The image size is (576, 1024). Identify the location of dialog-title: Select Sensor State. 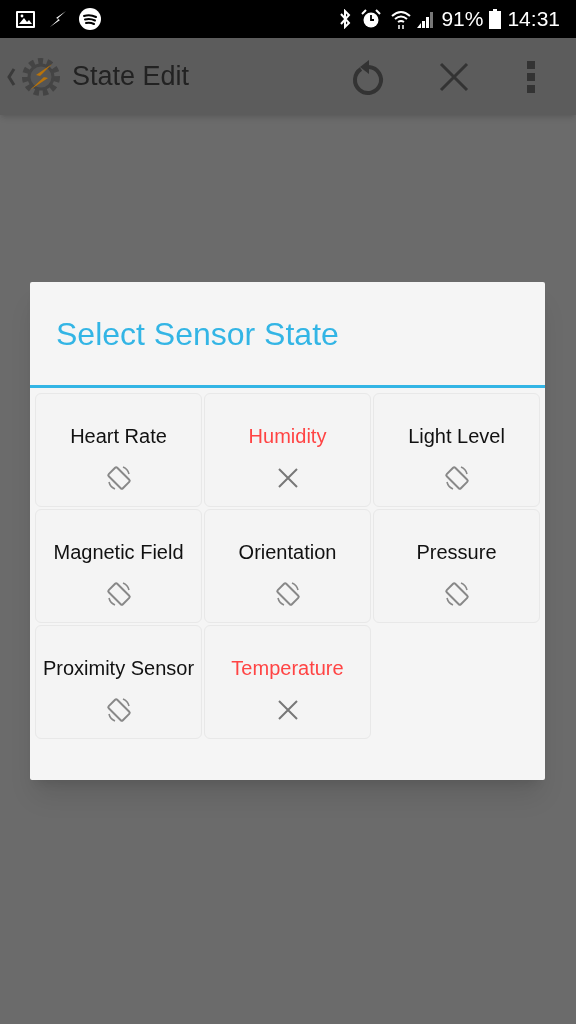
(197, 334).